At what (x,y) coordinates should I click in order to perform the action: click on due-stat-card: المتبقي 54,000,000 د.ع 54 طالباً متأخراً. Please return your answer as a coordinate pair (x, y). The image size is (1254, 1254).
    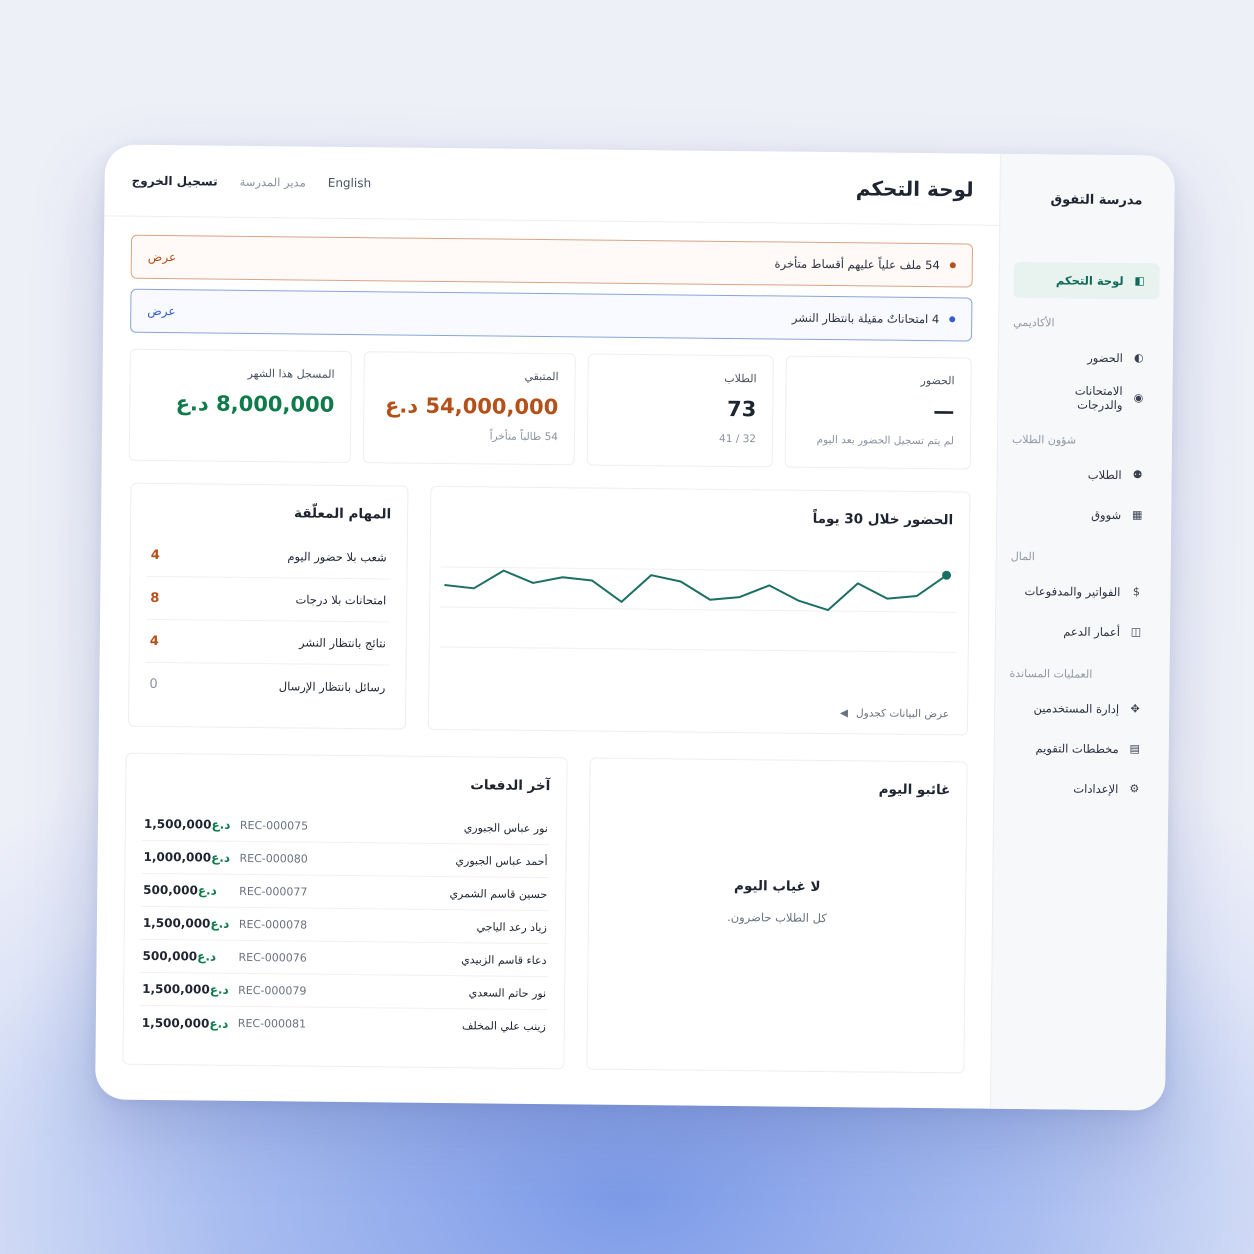
    Looking at the image, I should click on (469, 408).